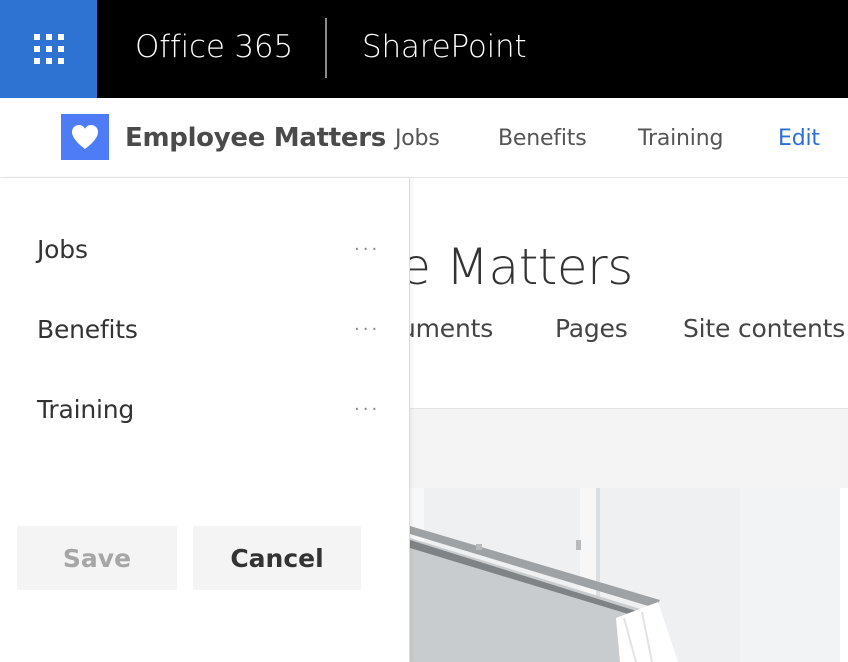  Describe the element at coordinates (255, 138) in the screenshot. I see `site-title: Employee Matters` at that location.